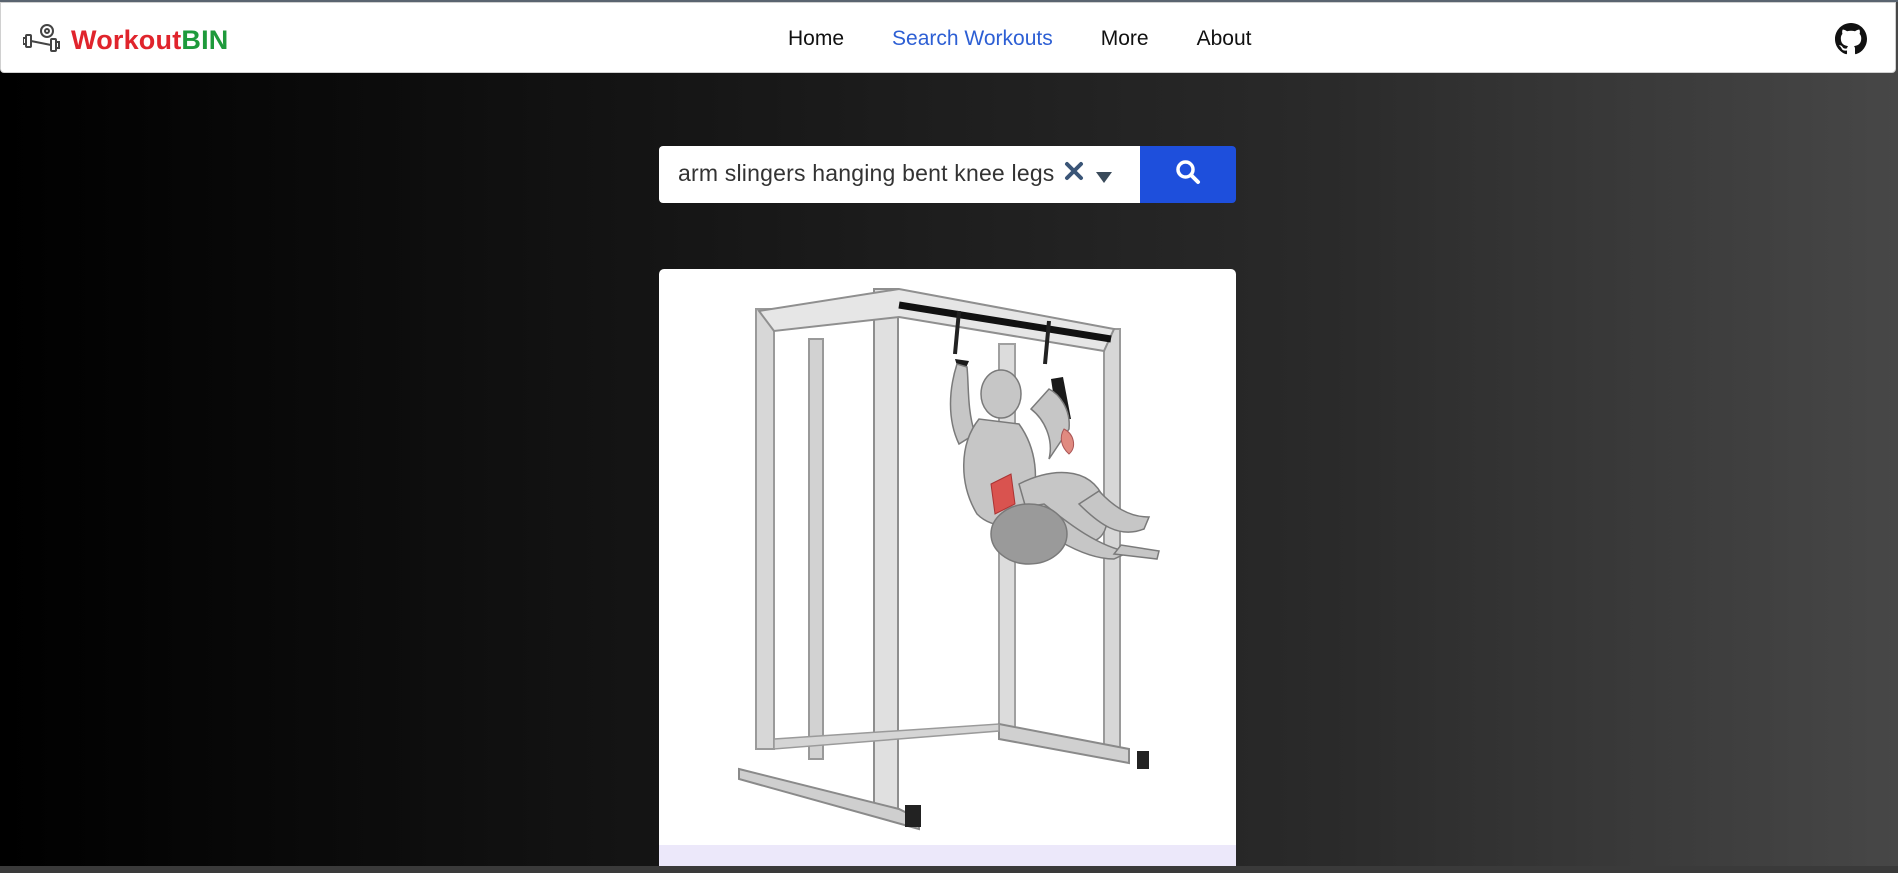 The height and width of the screenshot is (873, 1898). I want to click on window-bottom-border, so click(949, 869).